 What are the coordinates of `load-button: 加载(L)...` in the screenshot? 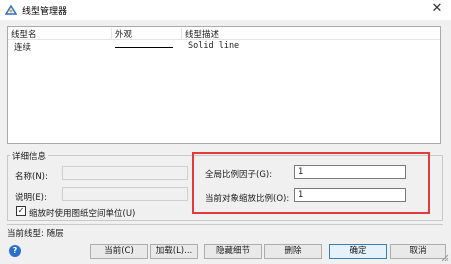 It's located at (174, 251).